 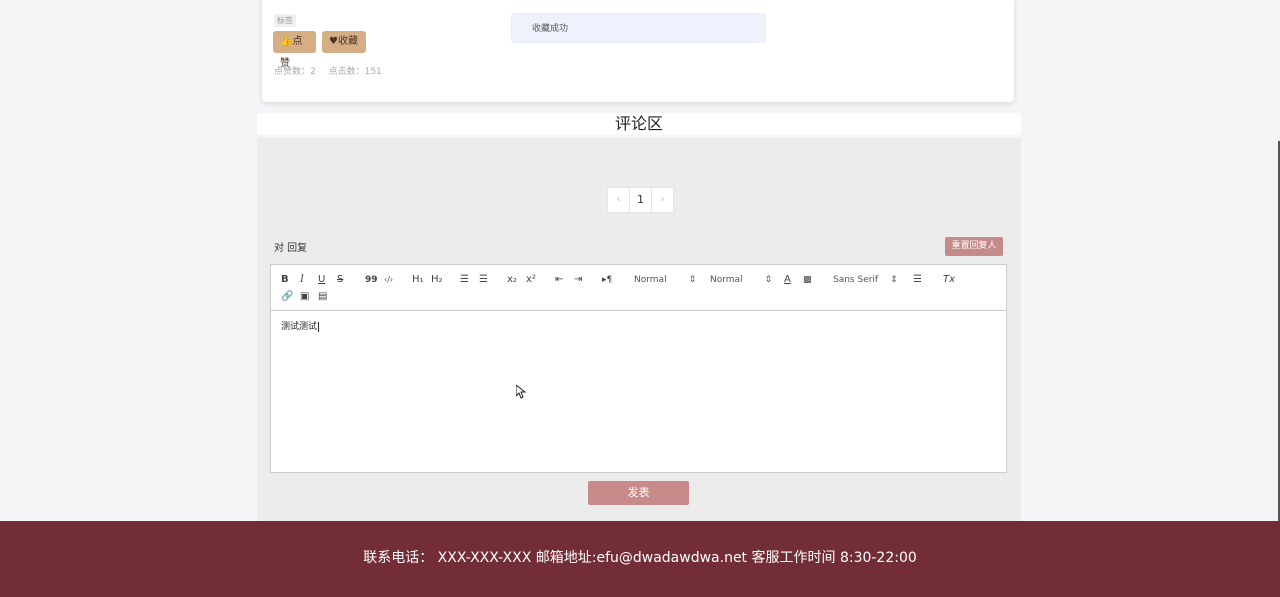 I want to click on size-select: Normal ⇕, so click(x=665, y=280).